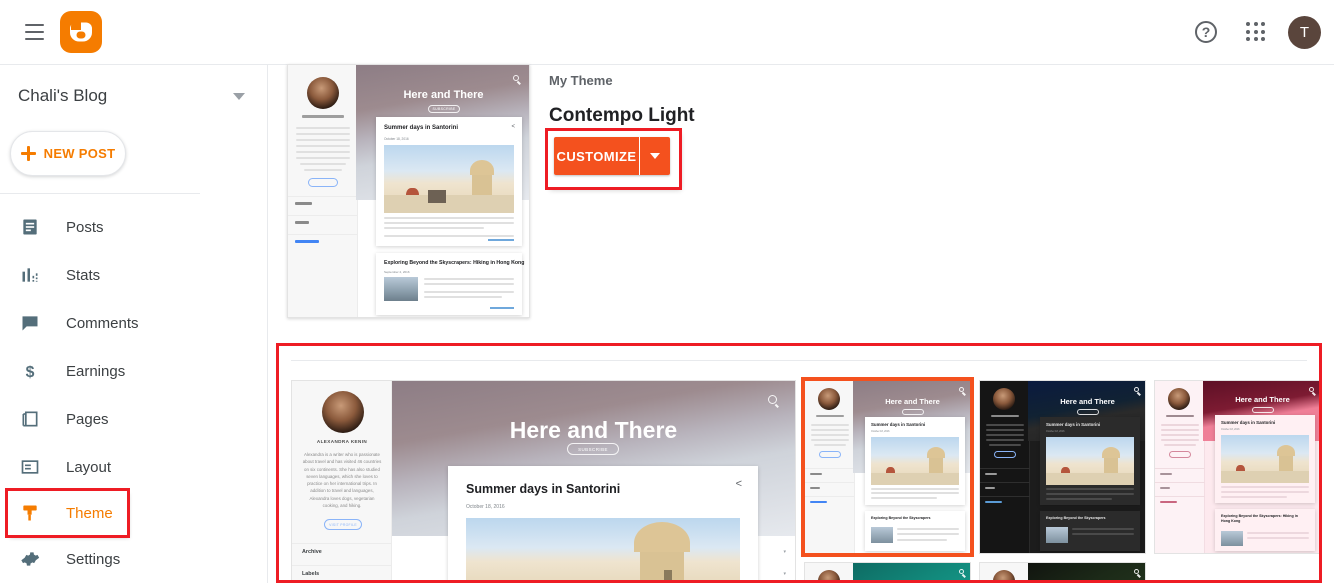 This screenshot has height=583, width=1334. What do you see at coordinates (93, 559) in the screenshot?
I see `sidebar-item-label: Settings` at bounding box center [93, 559].